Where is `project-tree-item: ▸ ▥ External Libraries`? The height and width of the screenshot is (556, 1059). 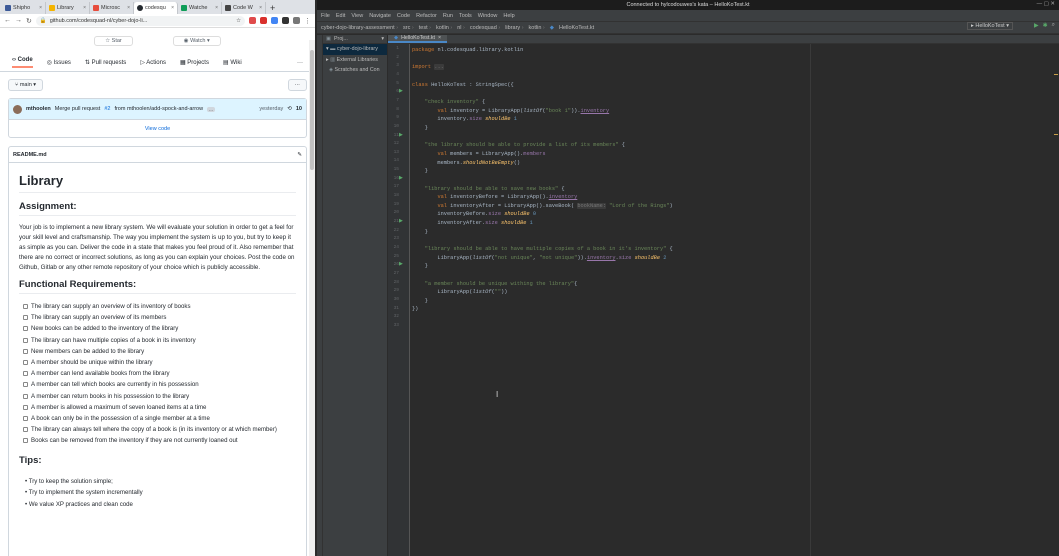
project-tree-item: ▸ ▥ External Libraries is located at coordinates (355, 60).